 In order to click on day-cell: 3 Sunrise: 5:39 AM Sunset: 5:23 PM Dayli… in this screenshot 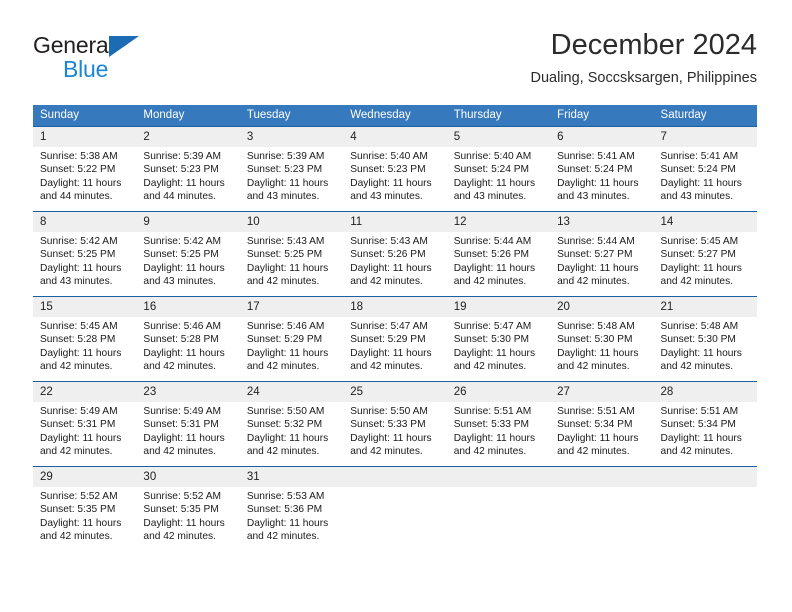, I will do `click(291, 169)`.